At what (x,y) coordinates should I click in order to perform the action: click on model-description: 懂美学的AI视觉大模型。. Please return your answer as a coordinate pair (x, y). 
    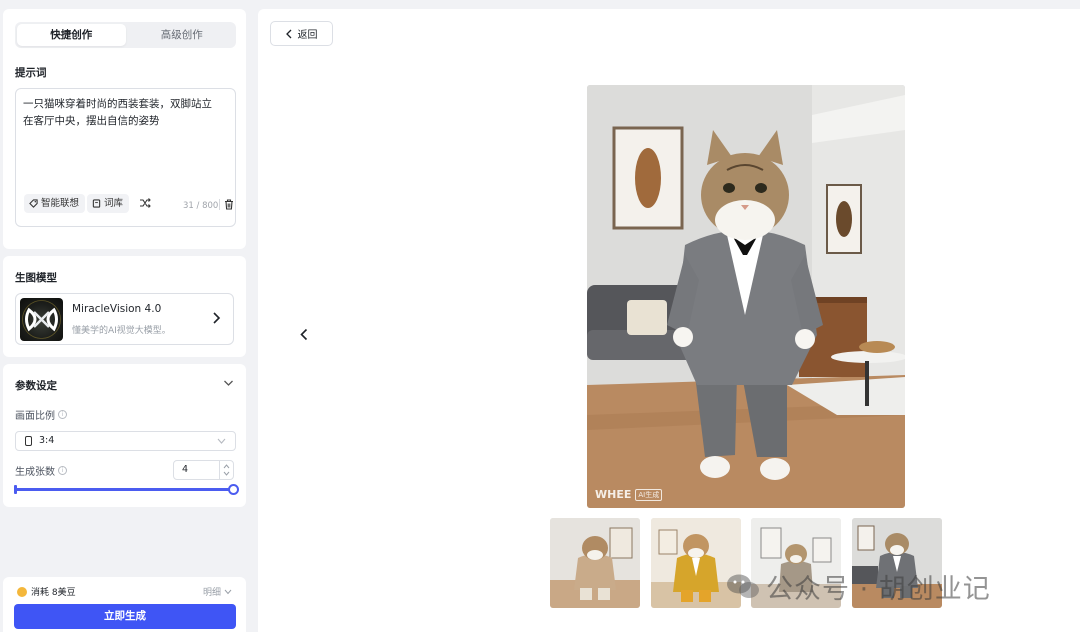
    Looking at the image, I should click on (121, 331).